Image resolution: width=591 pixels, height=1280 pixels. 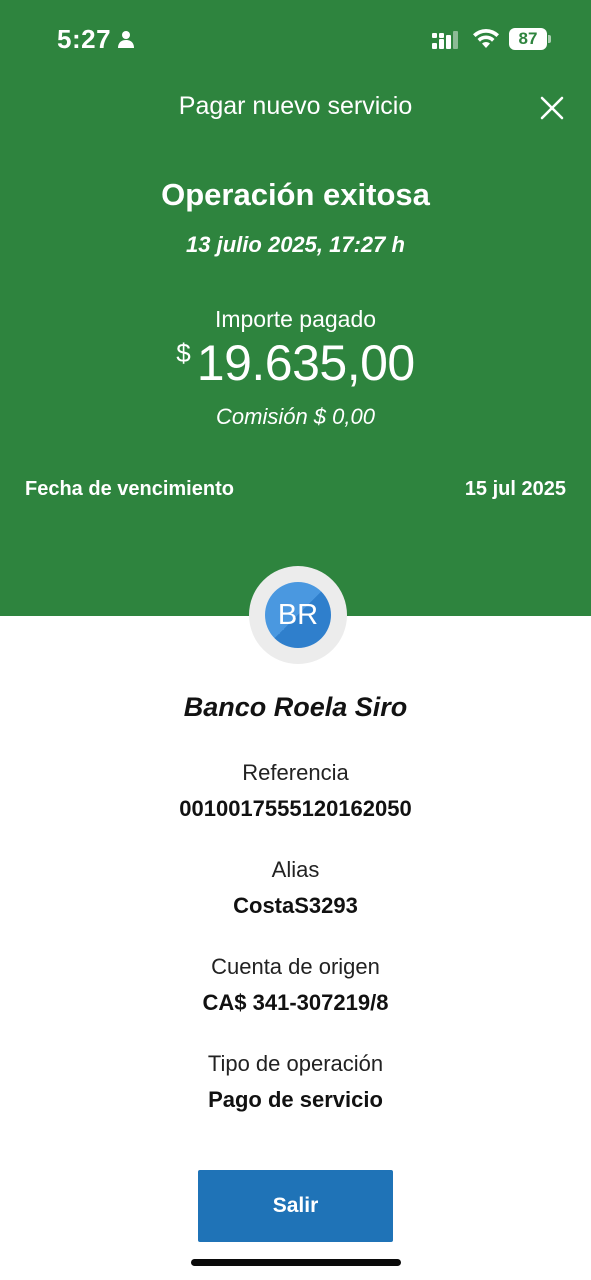 What do you see at coordinates (295, 1002) in the screenshot?
I see `source-account-value: CA$ 341-307219/8` at bounding box center [295, 1002].